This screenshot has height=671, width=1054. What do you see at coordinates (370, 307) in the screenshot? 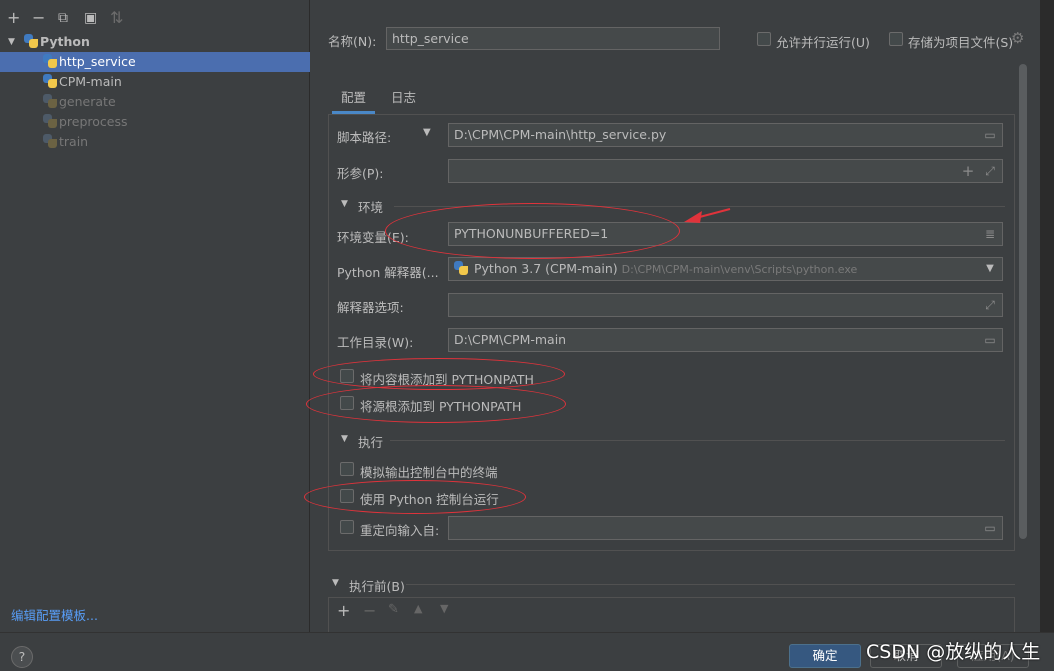
I see `interp-options-label: 解释器选项:` at bounding box center [370, 307].